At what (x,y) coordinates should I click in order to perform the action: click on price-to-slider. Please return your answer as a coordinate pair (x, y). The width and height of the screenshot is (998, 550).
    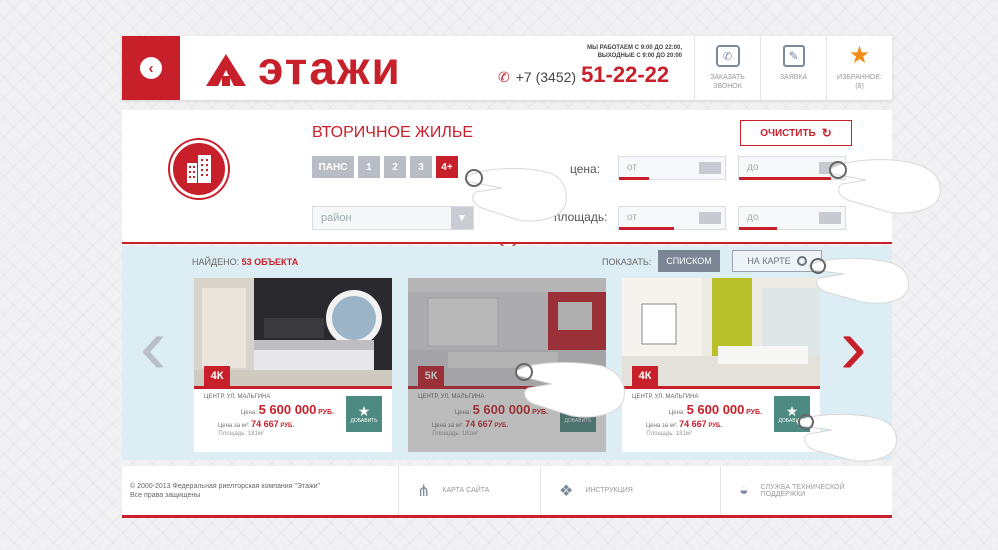
    Looking at the image, I should click on (785, 178).